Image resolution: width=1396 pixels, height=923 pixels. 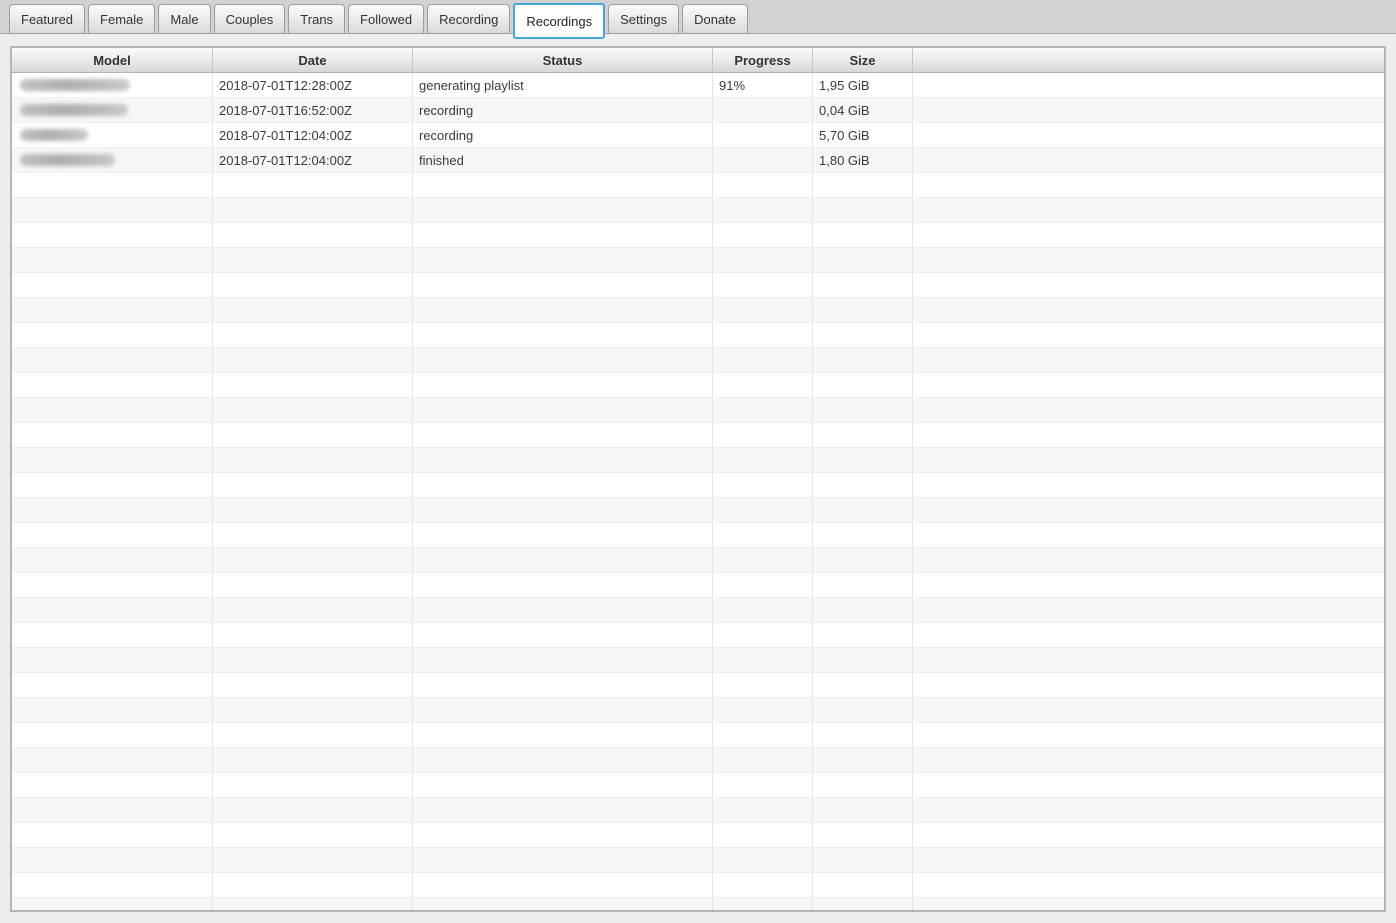 I want to click on column-header-size: Size, so click(x=863, y=60).